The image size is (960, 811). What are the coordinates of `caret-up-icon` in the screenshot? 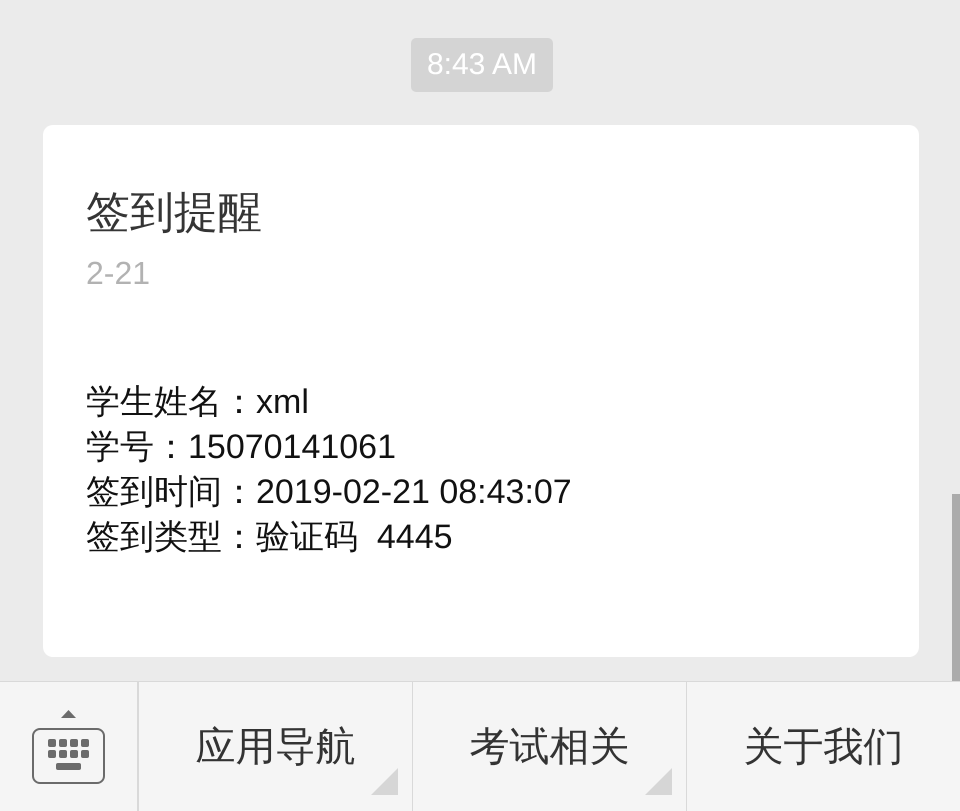 It's located at (68, 714).